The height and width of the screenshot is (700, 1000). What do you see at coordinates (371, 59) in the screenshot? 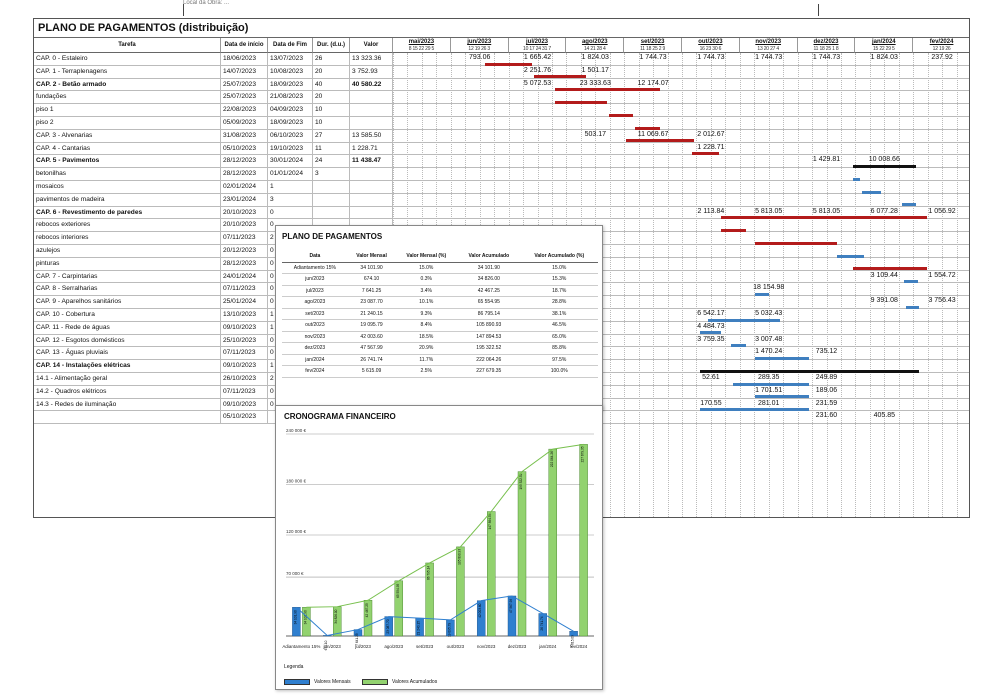
I see `cell-value: 13 323.36` at bounding box center [371, 59].